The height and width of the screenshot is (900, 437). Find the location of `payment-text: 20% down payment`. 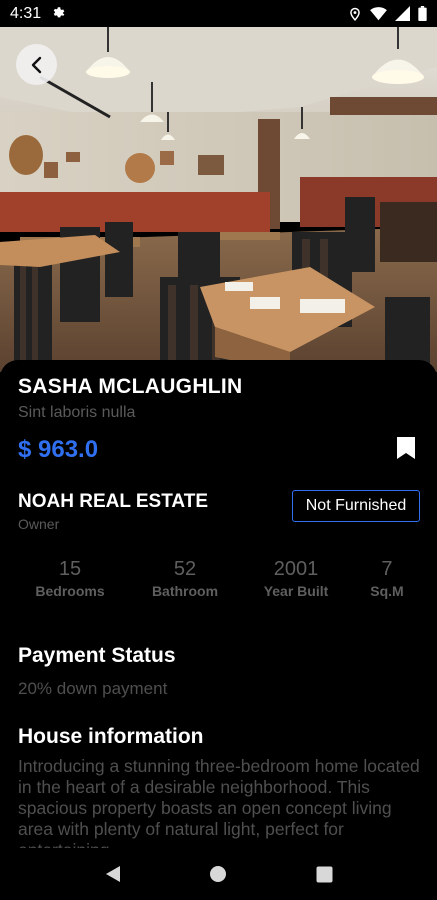

payment-text: 20% down payment is located at coordinates (93, 688).